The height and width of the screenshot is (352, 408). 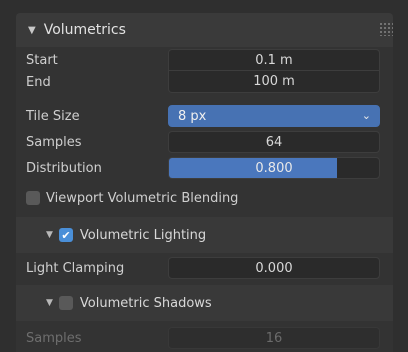 I want to click on samples-field: 64, so click(x=274, y=142).